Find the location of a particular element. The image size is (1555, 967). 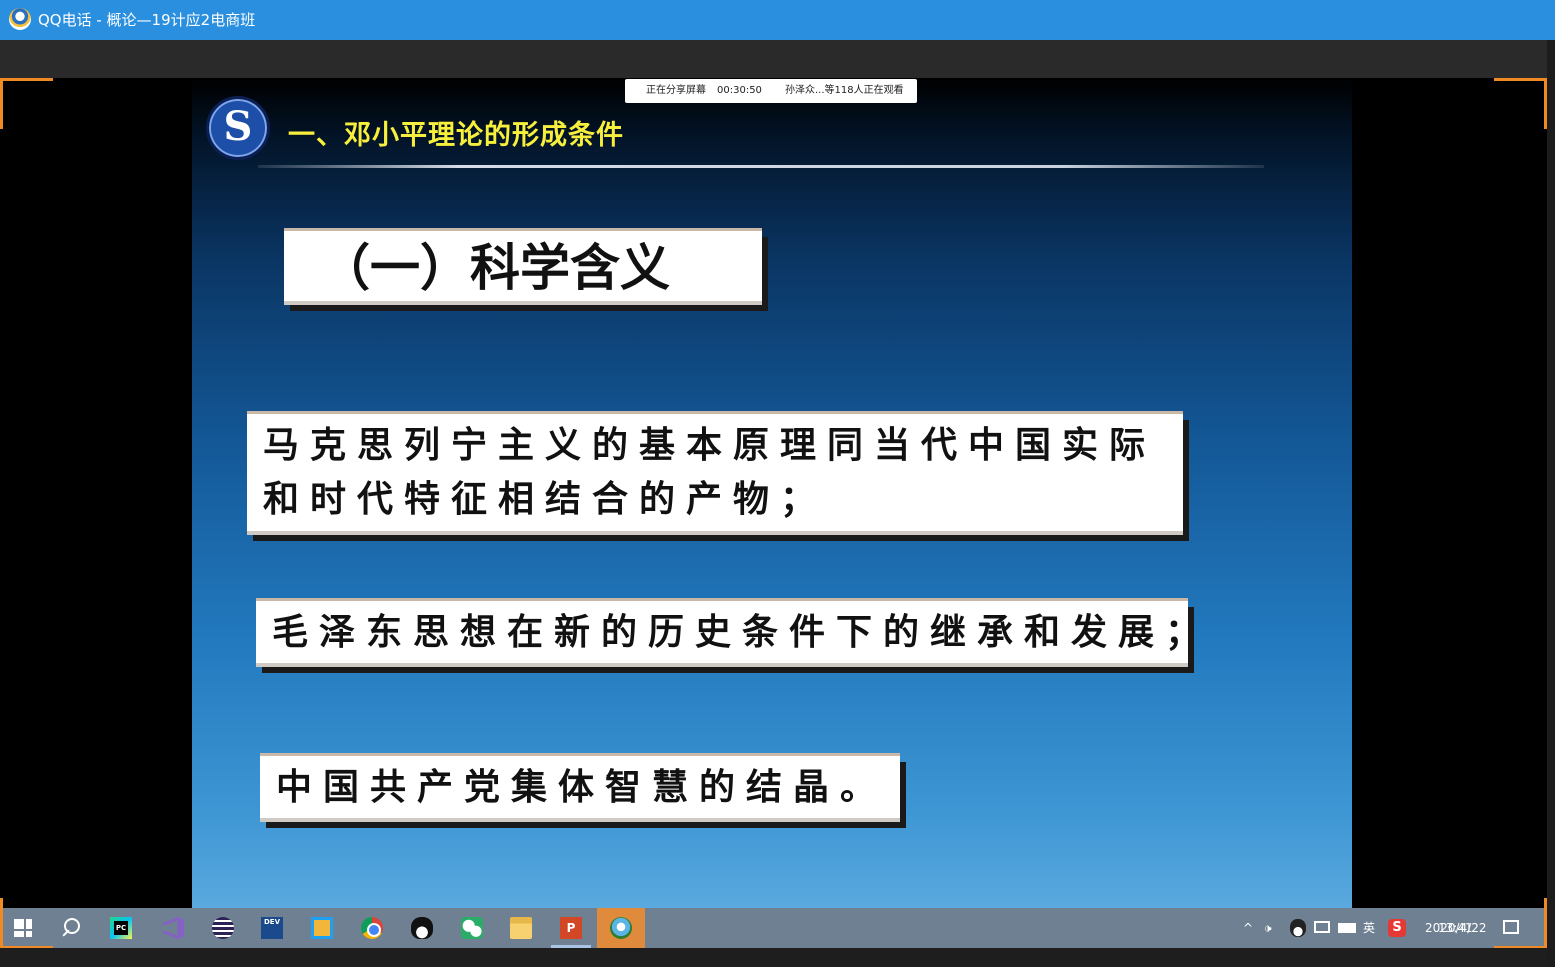

snipping-tool-icon is located at coordinates (322, 928).